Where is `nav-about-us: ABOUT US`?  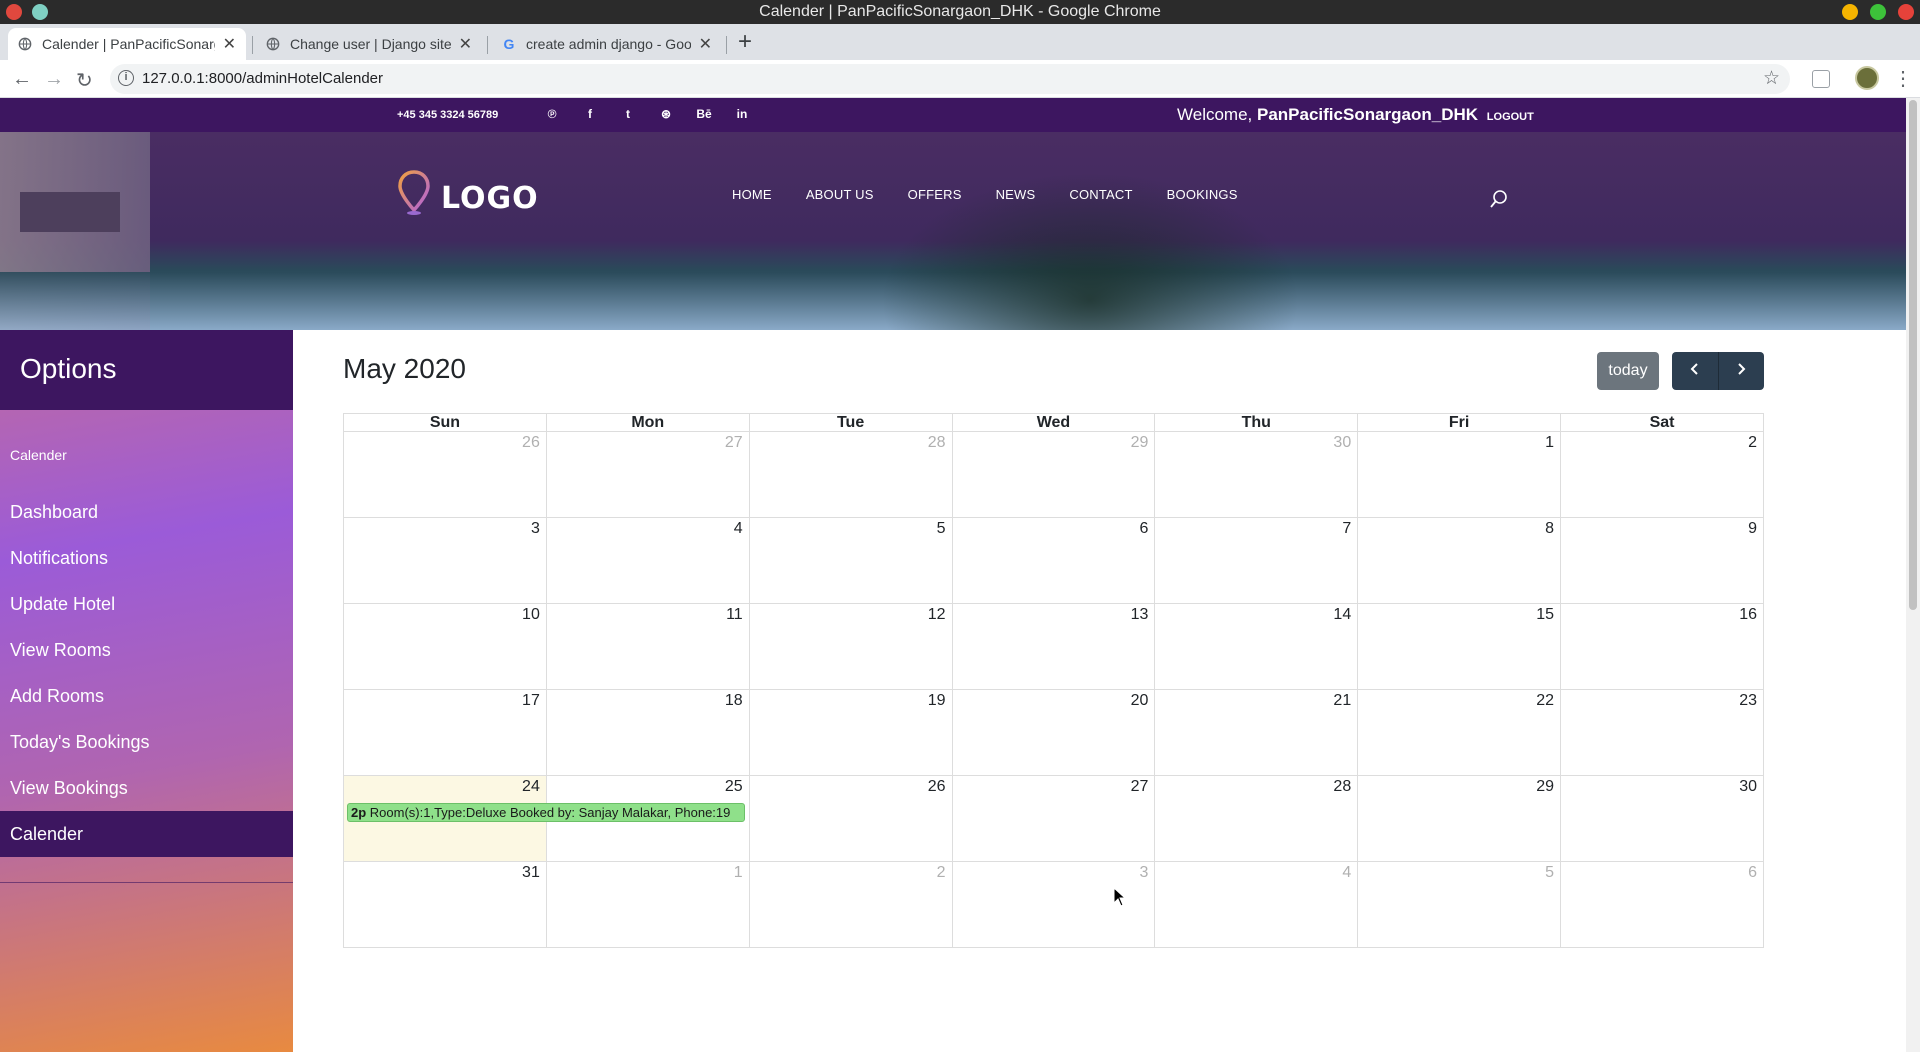
nav-about-us: ABOUT US is located at coordinates (840, 194).